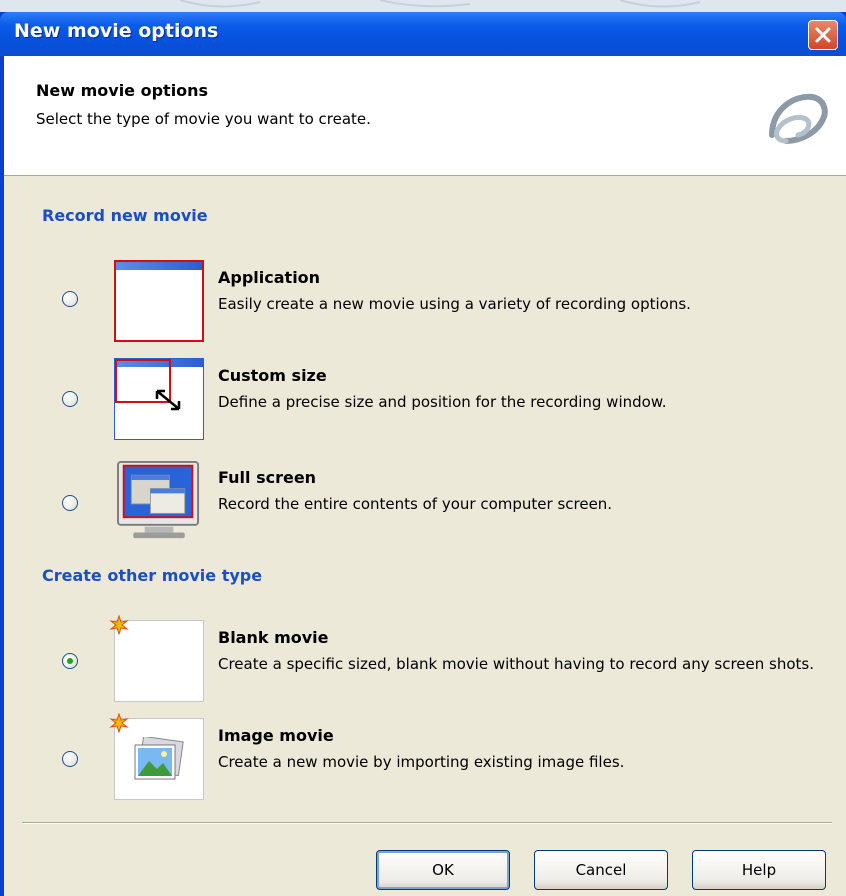 The width and height of the screenshot is (846, 896). What do you see at coordinates (267, 477) in the screenshot?
I see `option-full-screen-title: Full screen` at bounding box center [267, 477].